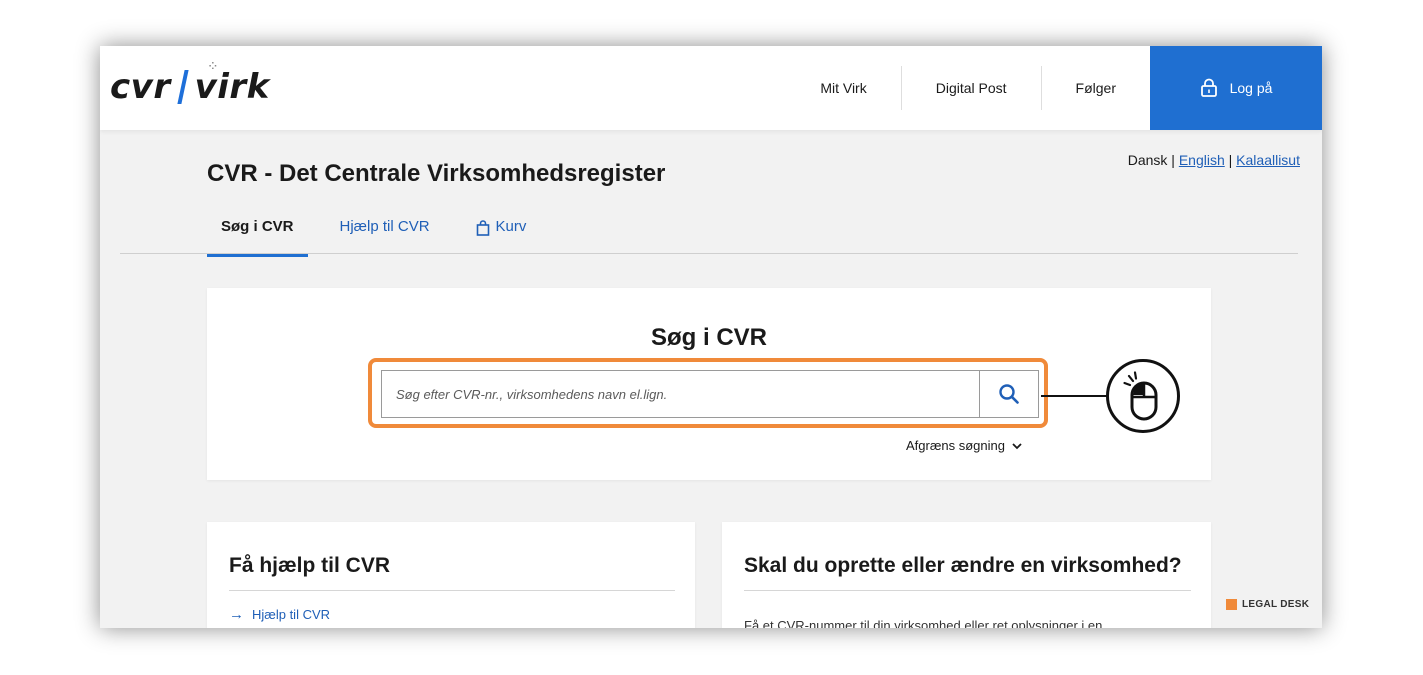 This screenshot has width=1423, height=675. What do you see at coordinates (1095, 88) in the screenshot?
I see `nav-folger: Følger` at bounding box center [1095, 88].